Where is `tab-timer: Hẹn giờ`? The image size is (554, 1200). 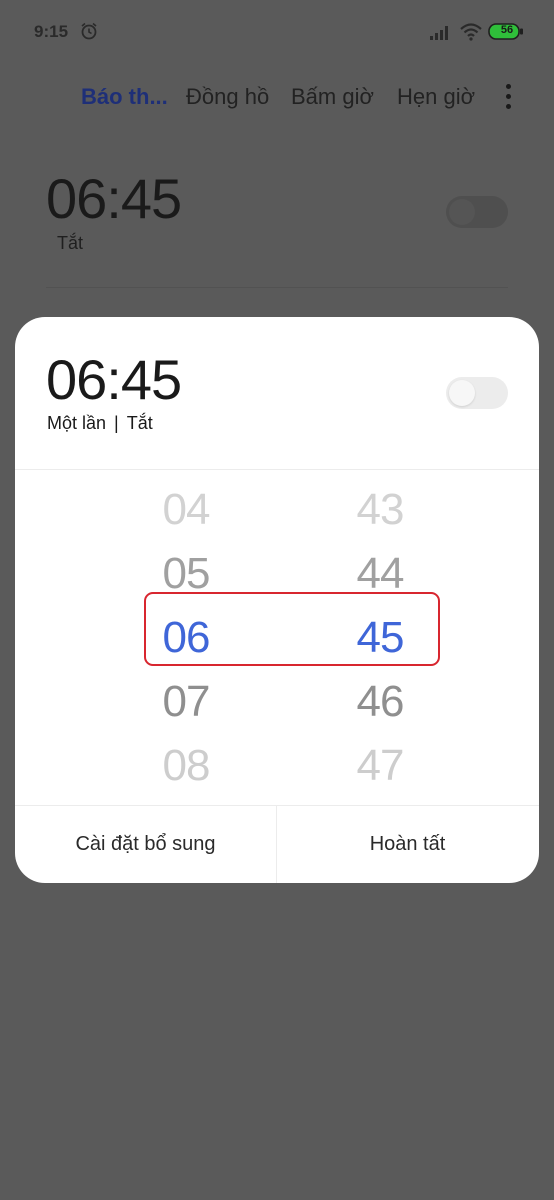 tab-timer: Hẹn giờ is located at coordinates (436, 97).